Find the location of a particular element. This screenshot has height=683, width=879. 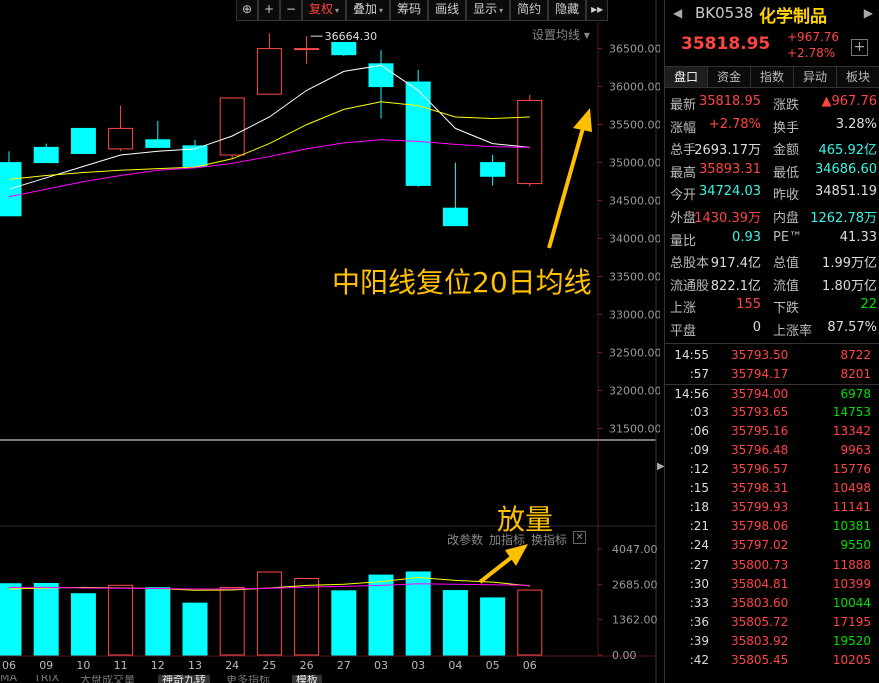

draw-button: 画线 is located at coordinates (447, 10).